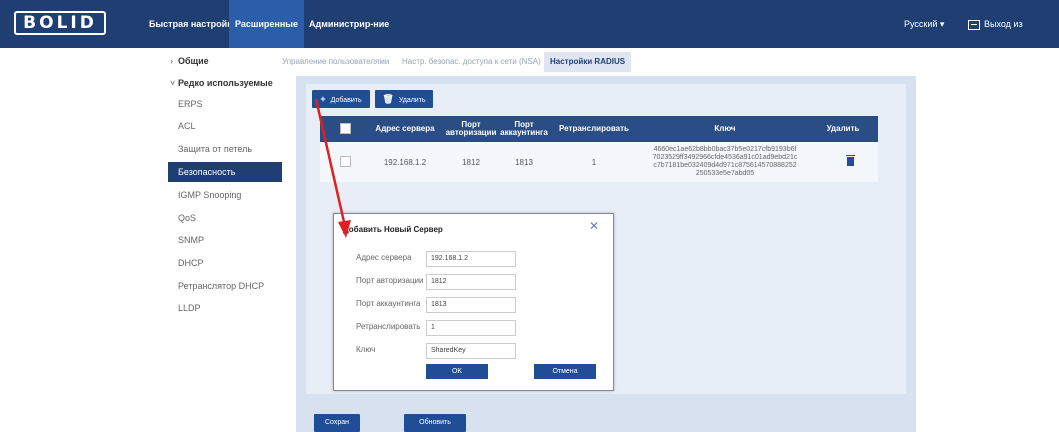 The width and height of the screenshot is (1059, 432). I want to click on language-selector: Русский ▾, so click(924, 24).